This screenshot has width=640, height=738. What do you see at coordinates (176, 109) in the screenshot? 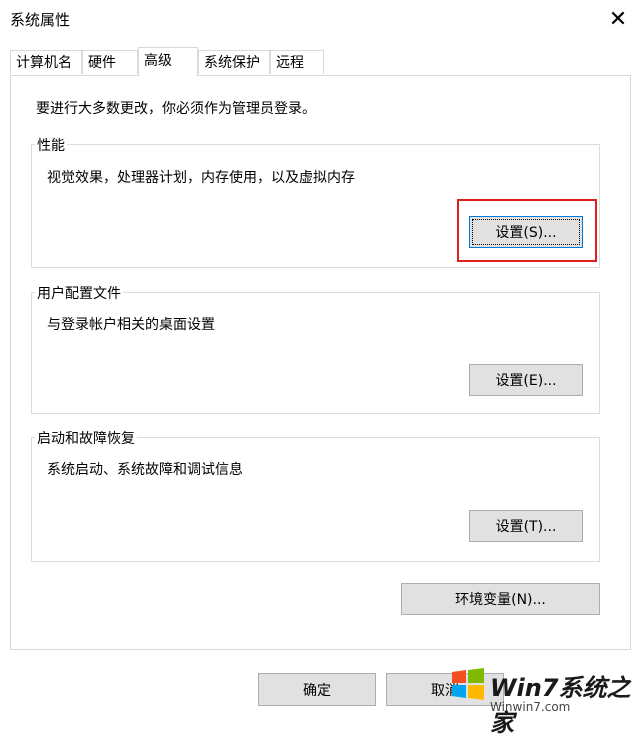
I see `admin-notice: 要进行大多数更改，你必须作为管理员登录。` at bounding box center [176, 109].